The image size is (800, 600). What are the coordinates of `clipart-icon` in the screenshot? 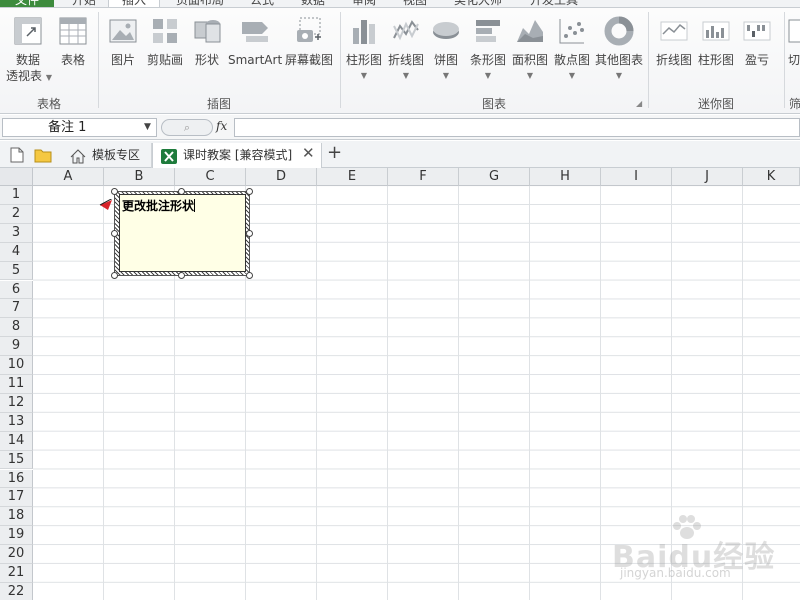 It's located at (165, 32).